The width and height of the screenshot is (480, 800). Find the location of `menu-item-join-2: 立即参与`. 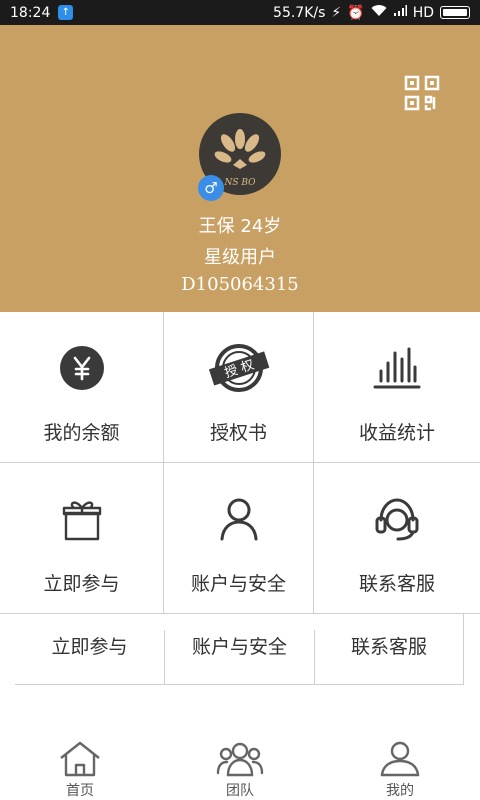

menu-item-join-2: 立即参与 is located at coordinates (90, 657).